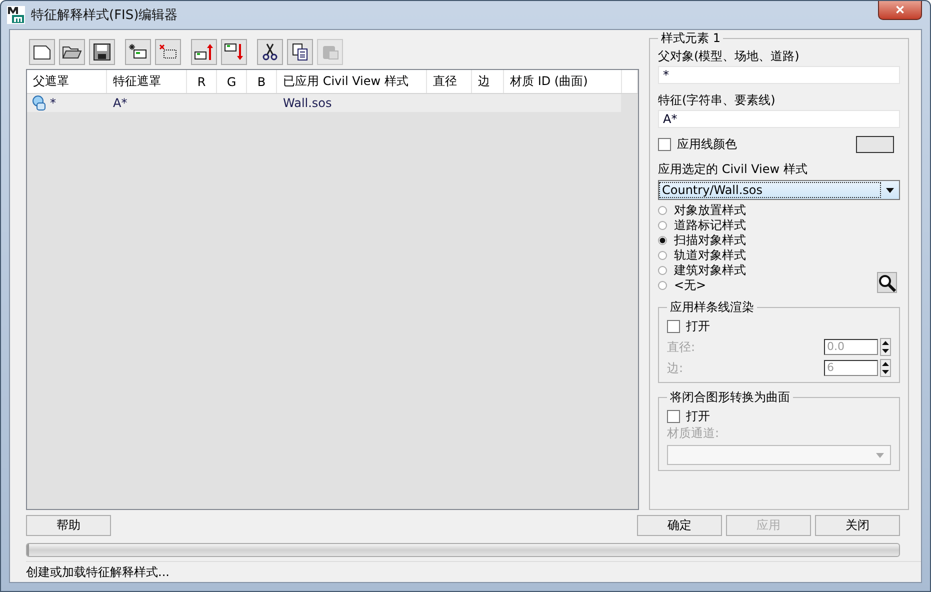 Image resolution: width=931 pixels, height=592 pixels. What do you see at coordinates (352, 81) in the screenshot?
I see `column-header: 已应用 Civil View 样式` at bounding box center [352, 81].